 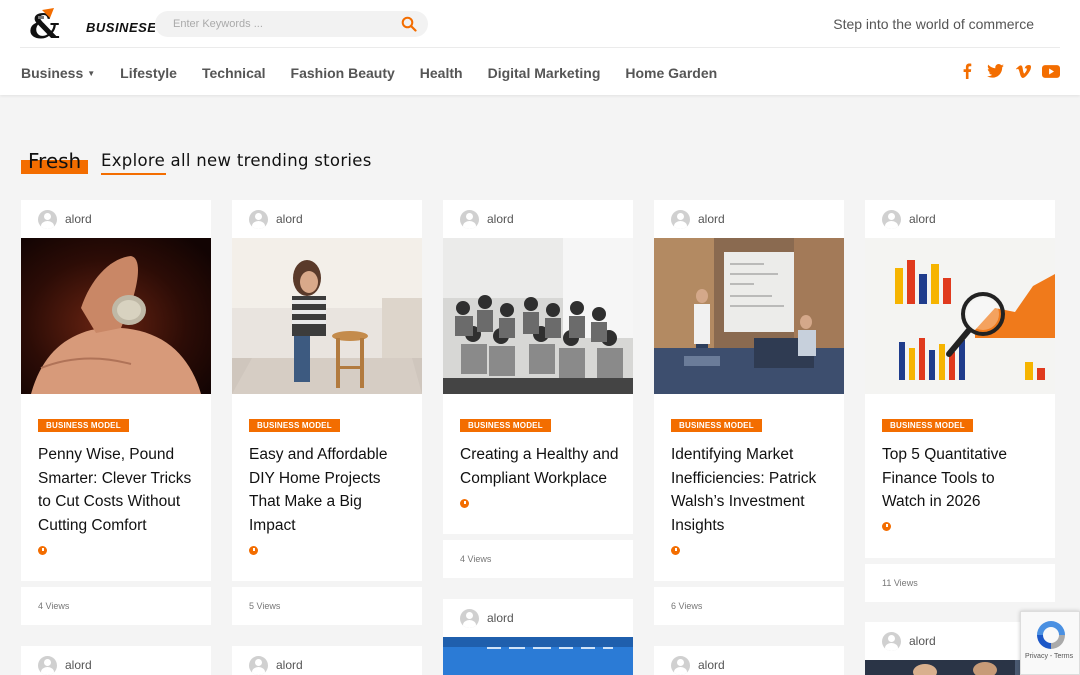 I want to click on nav-item-lifestyle: Lifestyle, so click(x=148, y=73).